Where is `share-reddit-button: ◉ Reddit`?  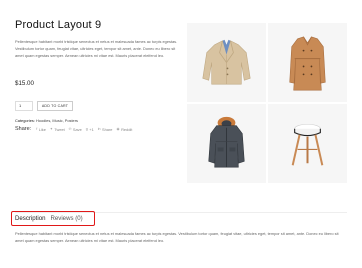
share-reddit-button: ◉ Reddit is located at coordinates (124, 129).